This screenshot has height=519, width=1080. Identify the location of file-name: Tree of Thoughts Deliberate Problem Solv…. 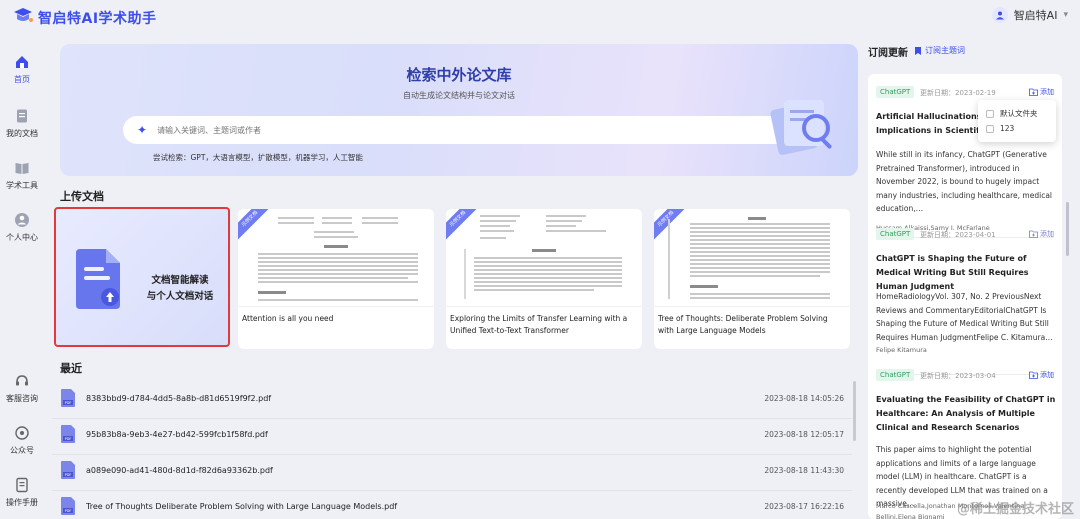
(242, 506).